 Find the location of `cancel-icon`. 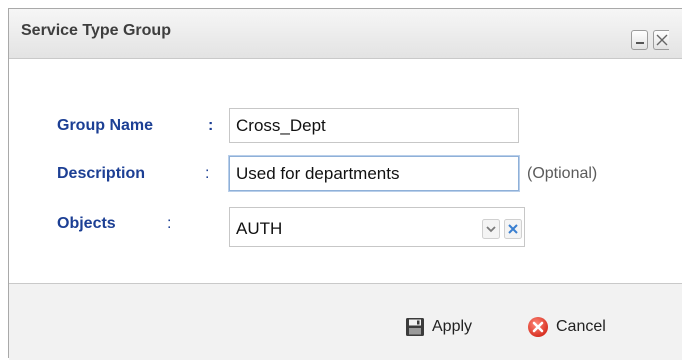

cancel-icon is located at coordinates (538, 327).